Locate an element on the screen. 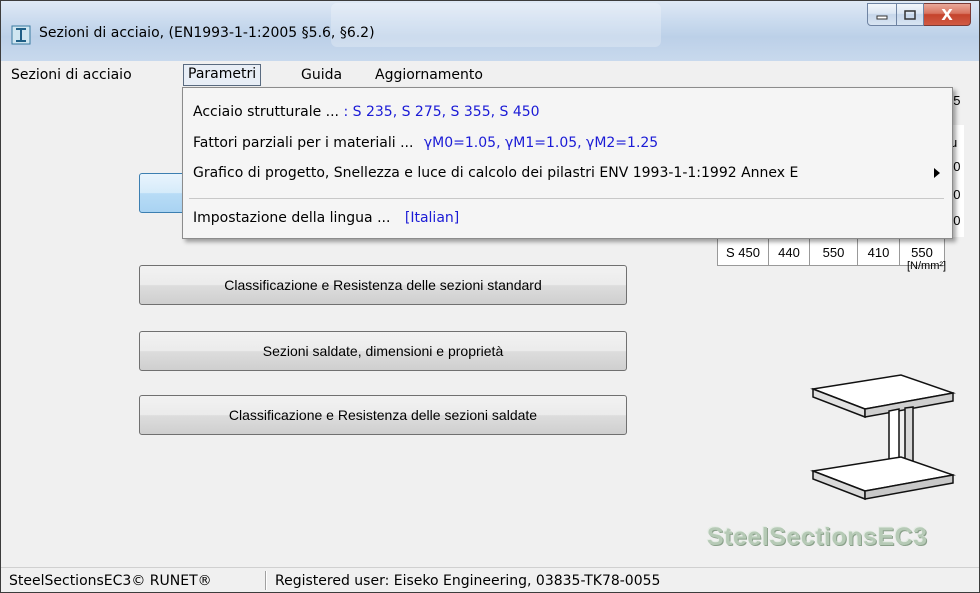 The height and width of the screenshot is (593, 980). app-icon is located at coordinates (21, 35).